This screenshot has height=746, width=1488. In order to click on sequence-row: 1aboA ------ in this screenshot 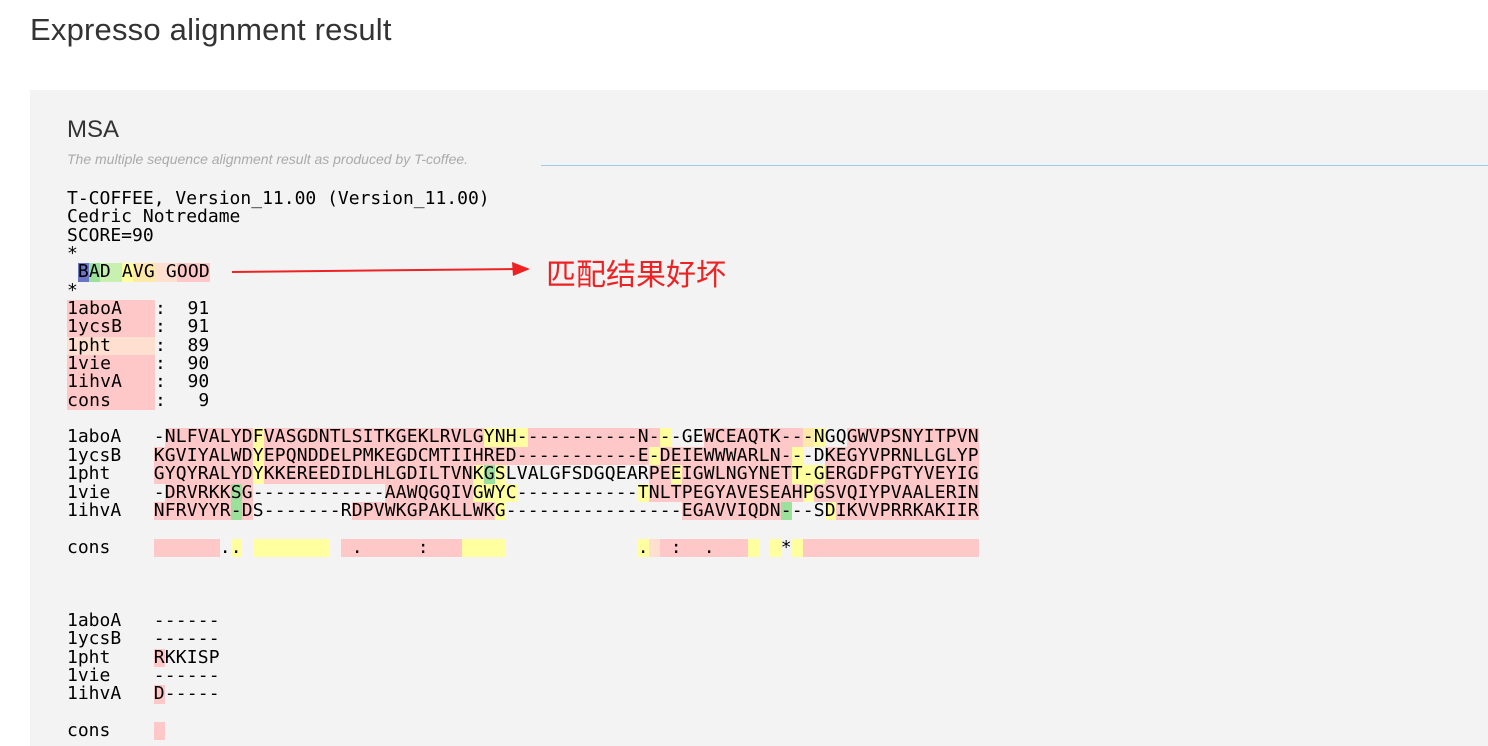, I will do `click(143, 620)`.